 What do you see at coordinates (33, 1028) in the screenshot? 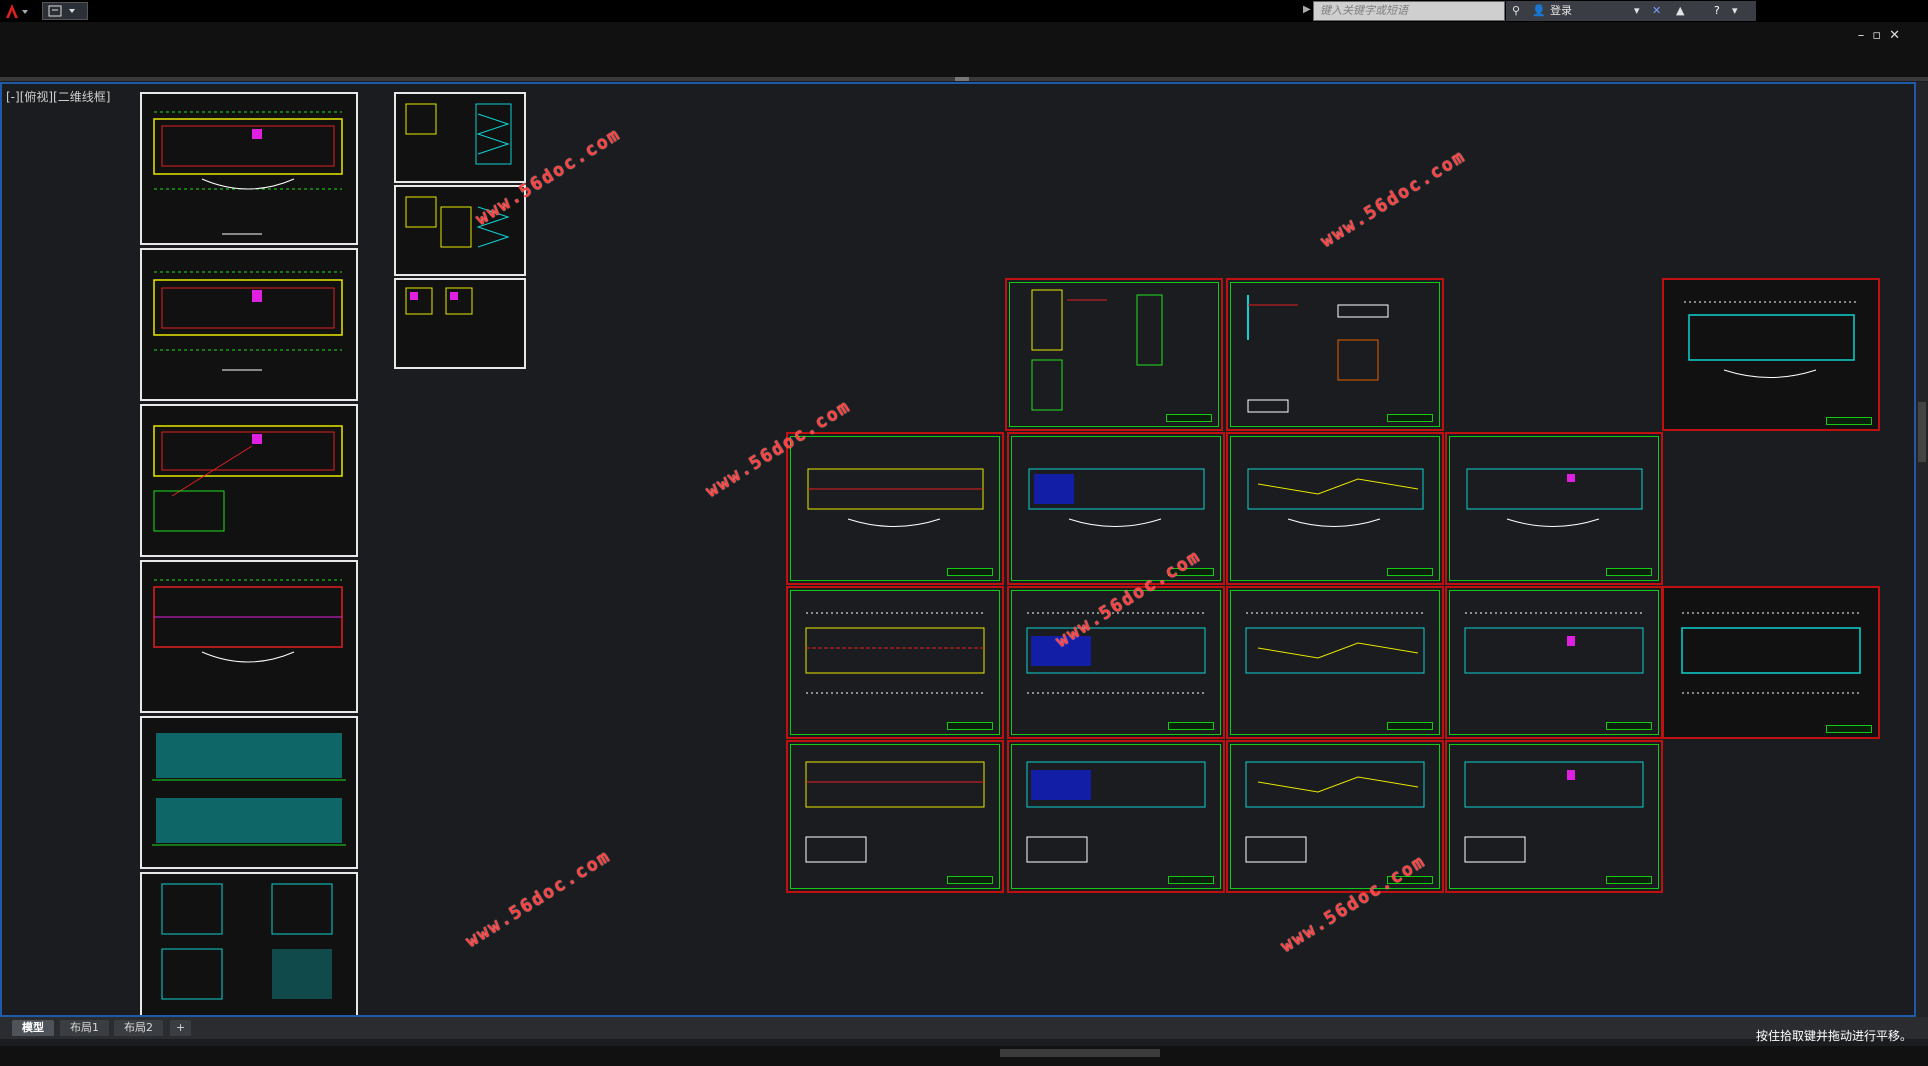
I see `tab-model: 模型` at bounding box center [33, 1028].